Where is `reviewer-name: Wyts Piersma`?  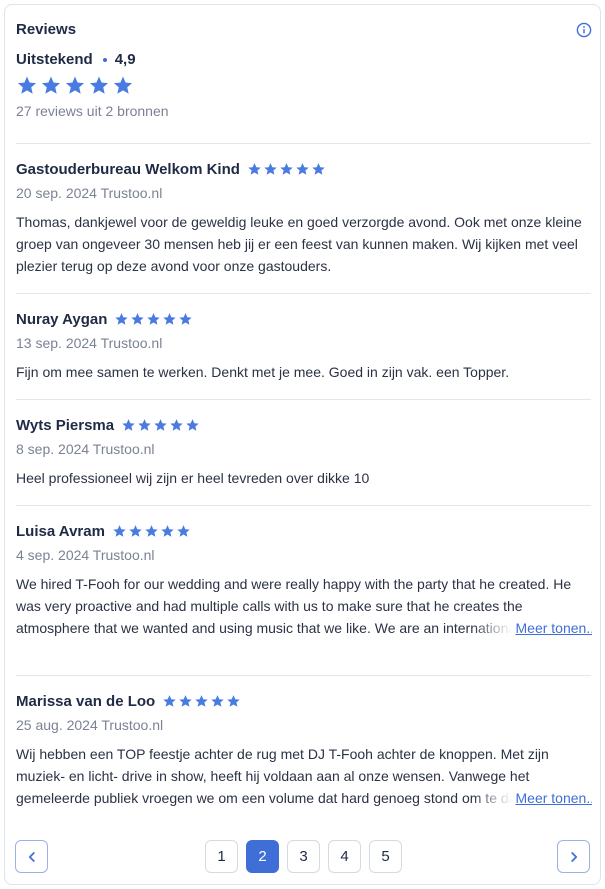 reviewer-name: Wyts Piersma is located at coordinates (65, 425).